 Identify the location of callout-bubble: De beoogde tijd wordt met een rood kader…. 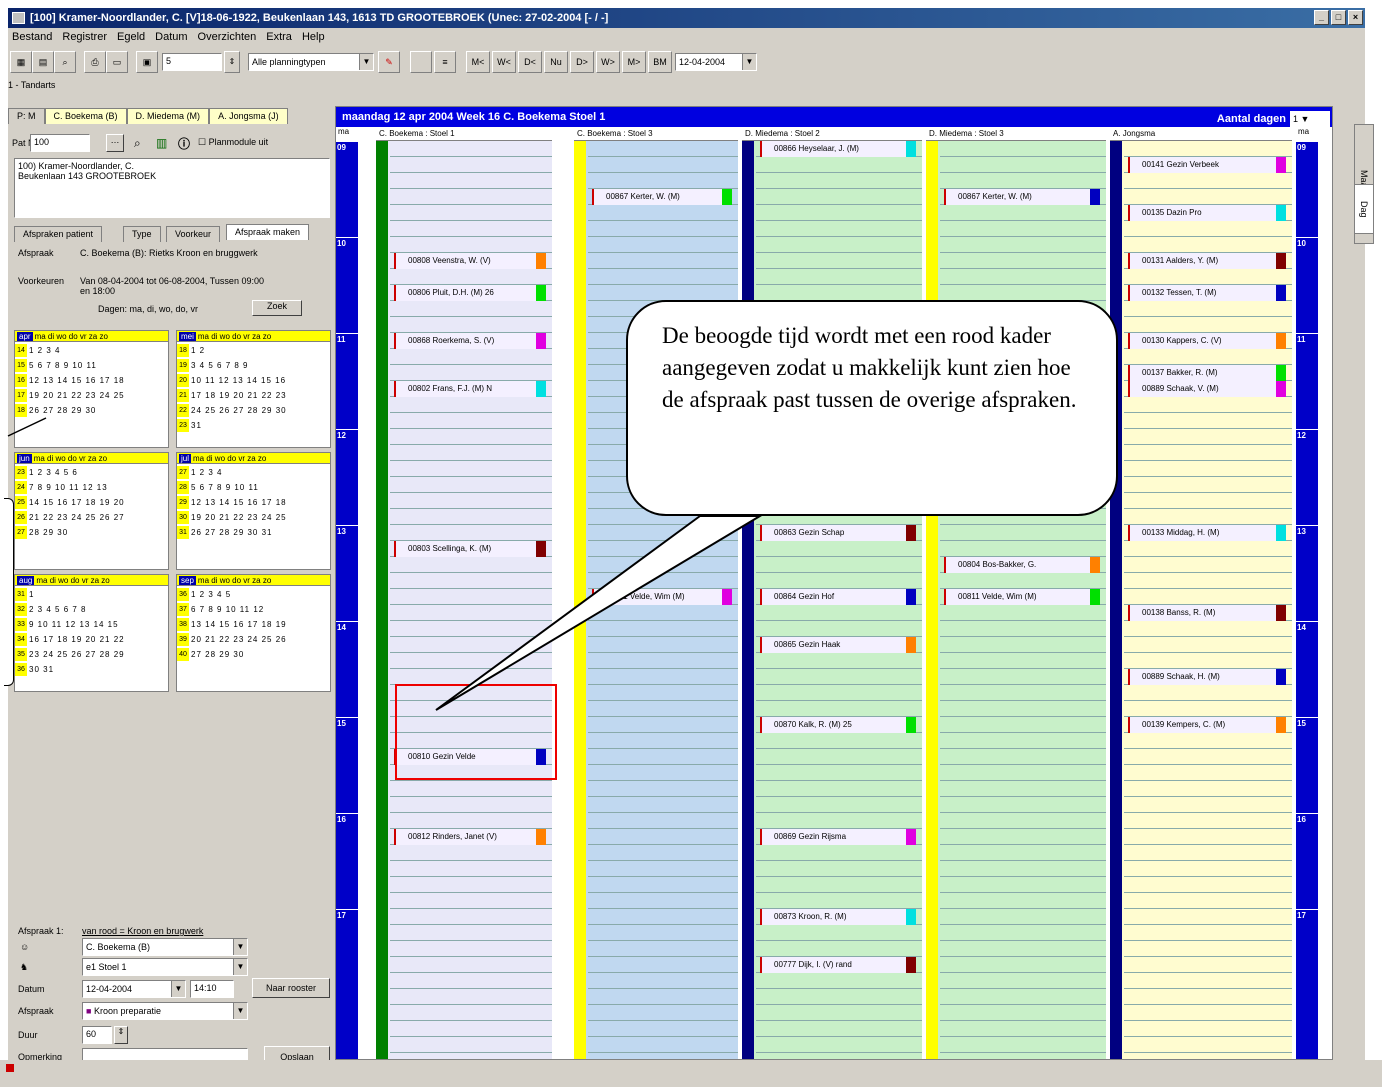
(872, 408).